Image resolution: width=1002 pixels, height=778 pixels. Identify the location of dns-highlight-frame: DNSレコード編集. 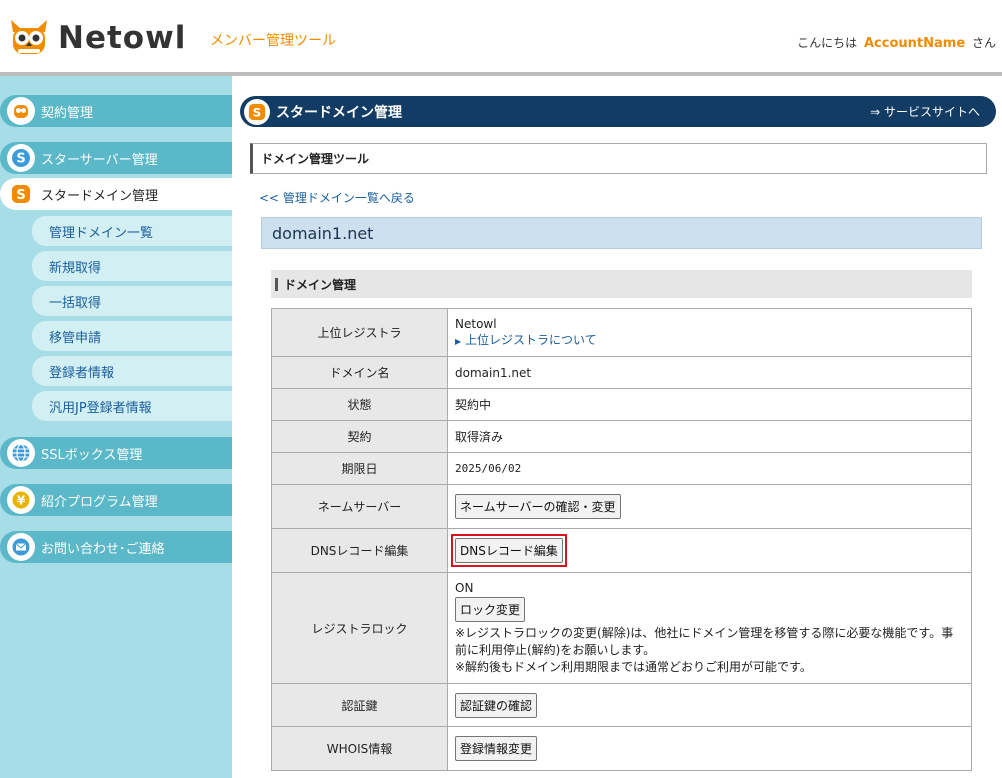
(509, 550).